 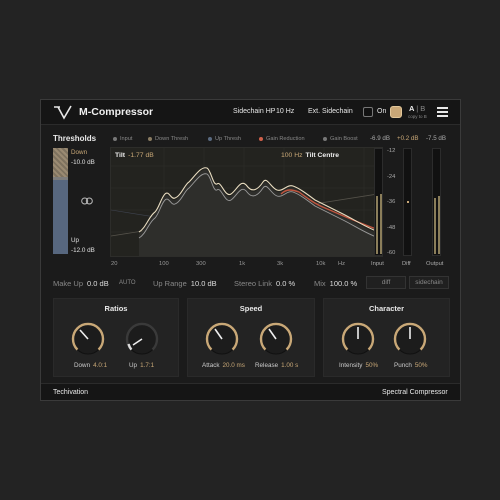 I want to click on output-meter, so click(x=436, y=202).